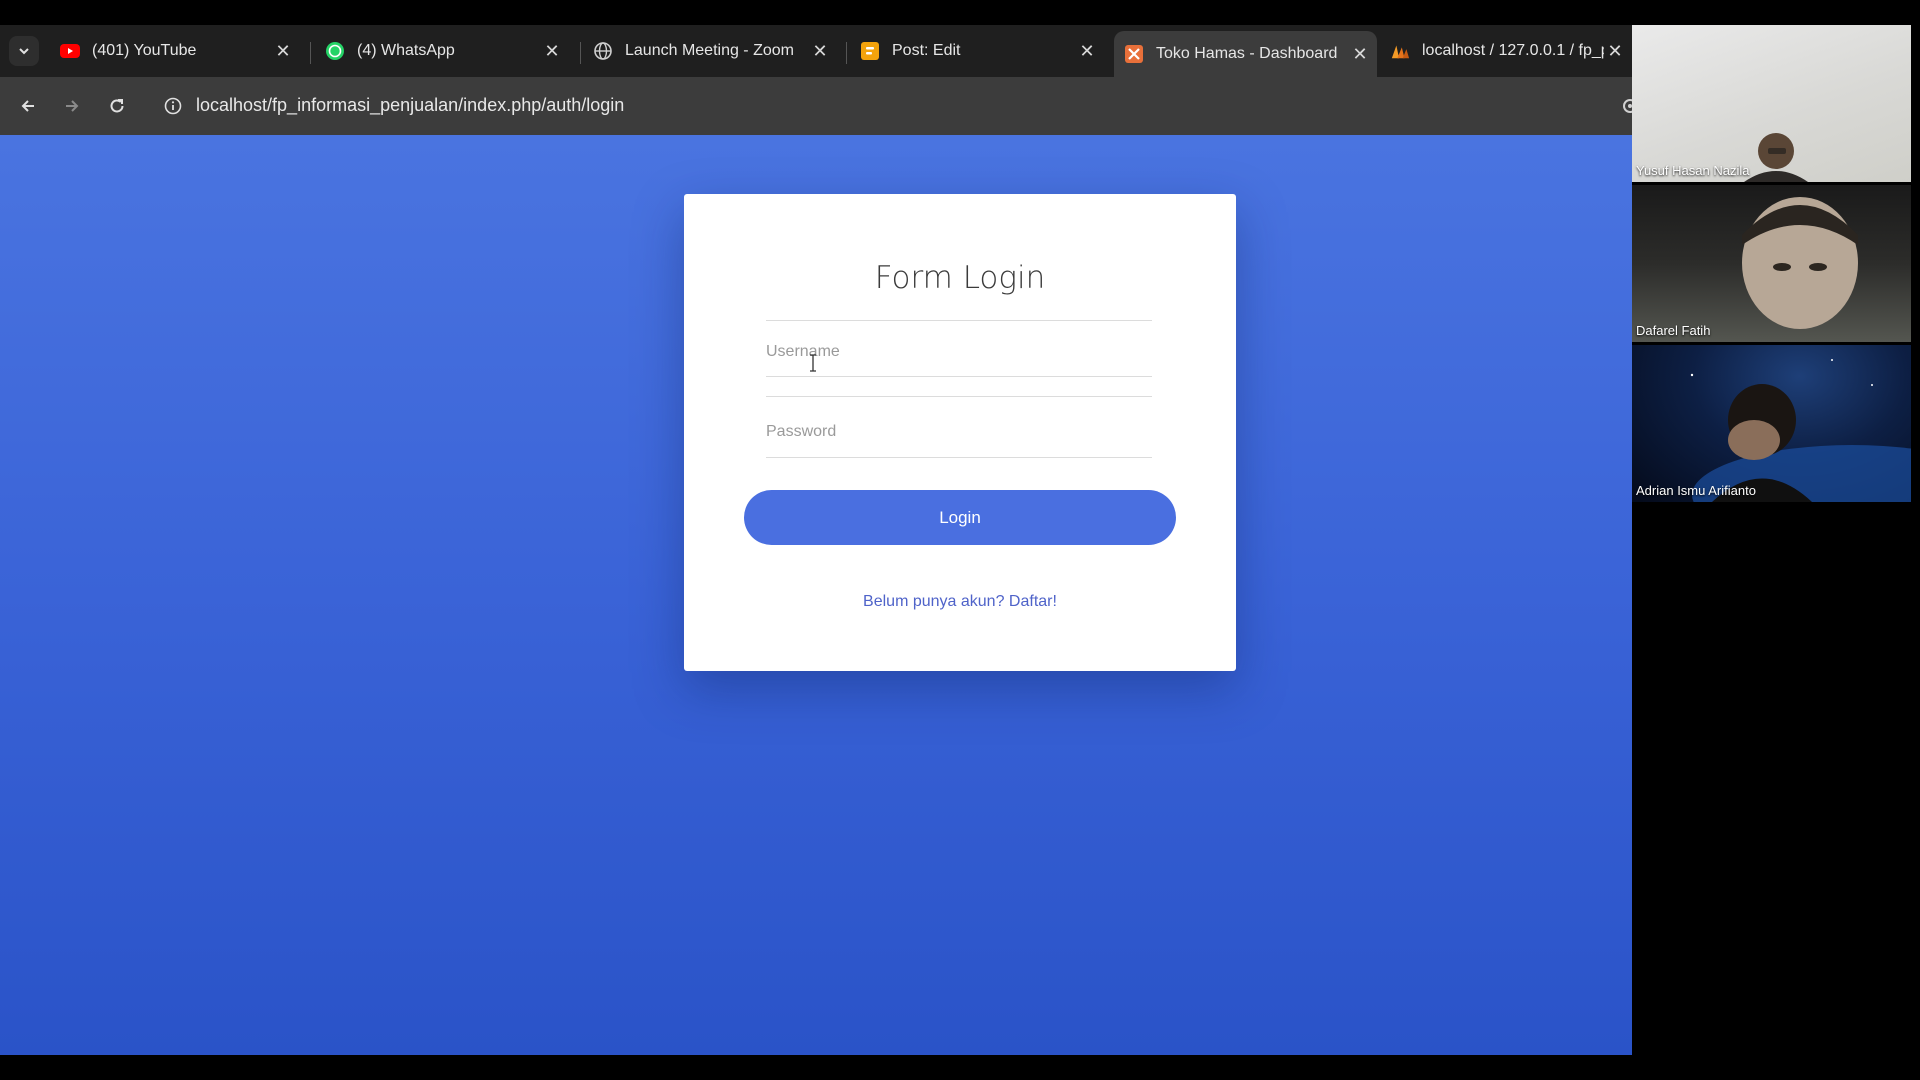 This screenshot has height=1080, width=1920. I want to click on back-button, so click(28, 106).